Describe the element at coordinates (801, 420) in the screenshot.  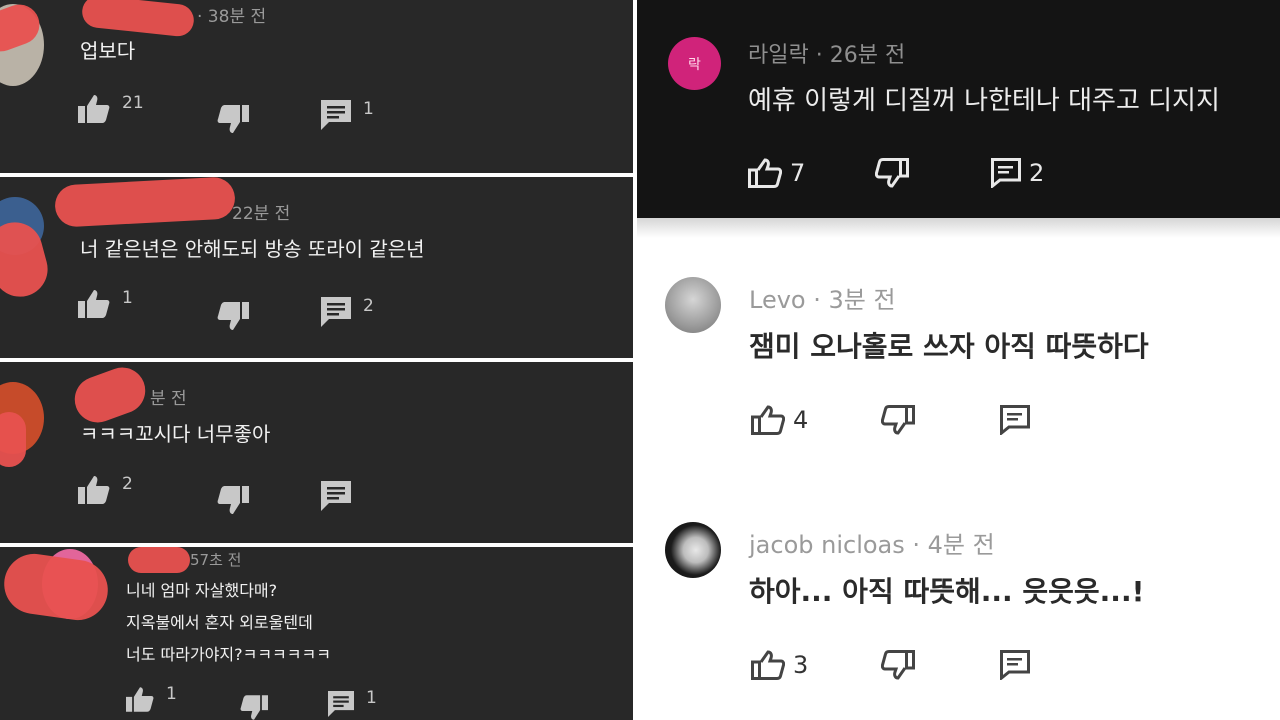
I see `like-count: 4` at that location.